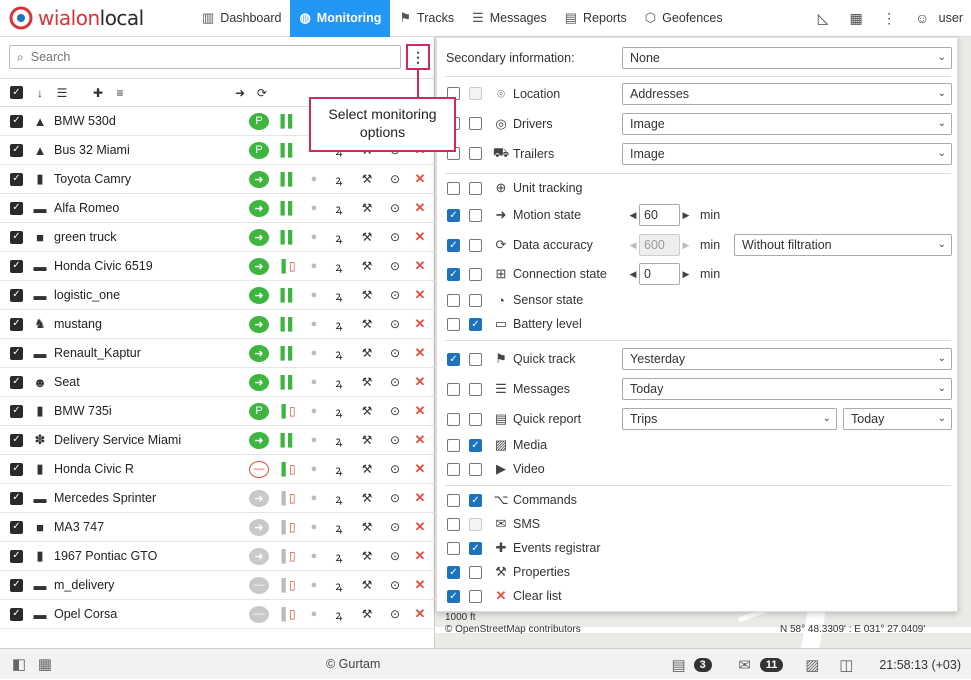  What do you see at coordinates (856, 18) in the screenshot?
I see `apps-grid-icon: ▦` at bounding box center [856, 18].